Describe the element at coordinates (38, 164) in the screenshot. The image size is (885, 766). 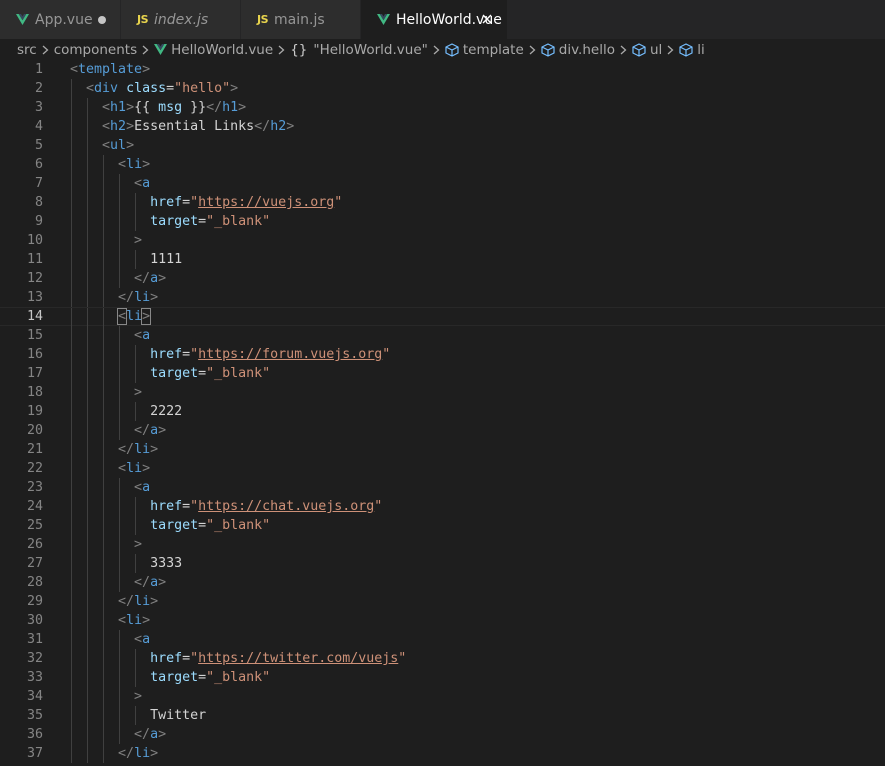
I see `line-number: 6` at that location.